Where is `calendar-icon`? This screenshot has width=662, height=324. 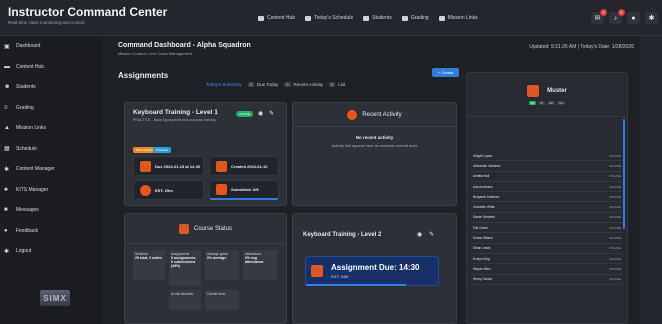 calendar-icon is located at coordinates (145, 166).